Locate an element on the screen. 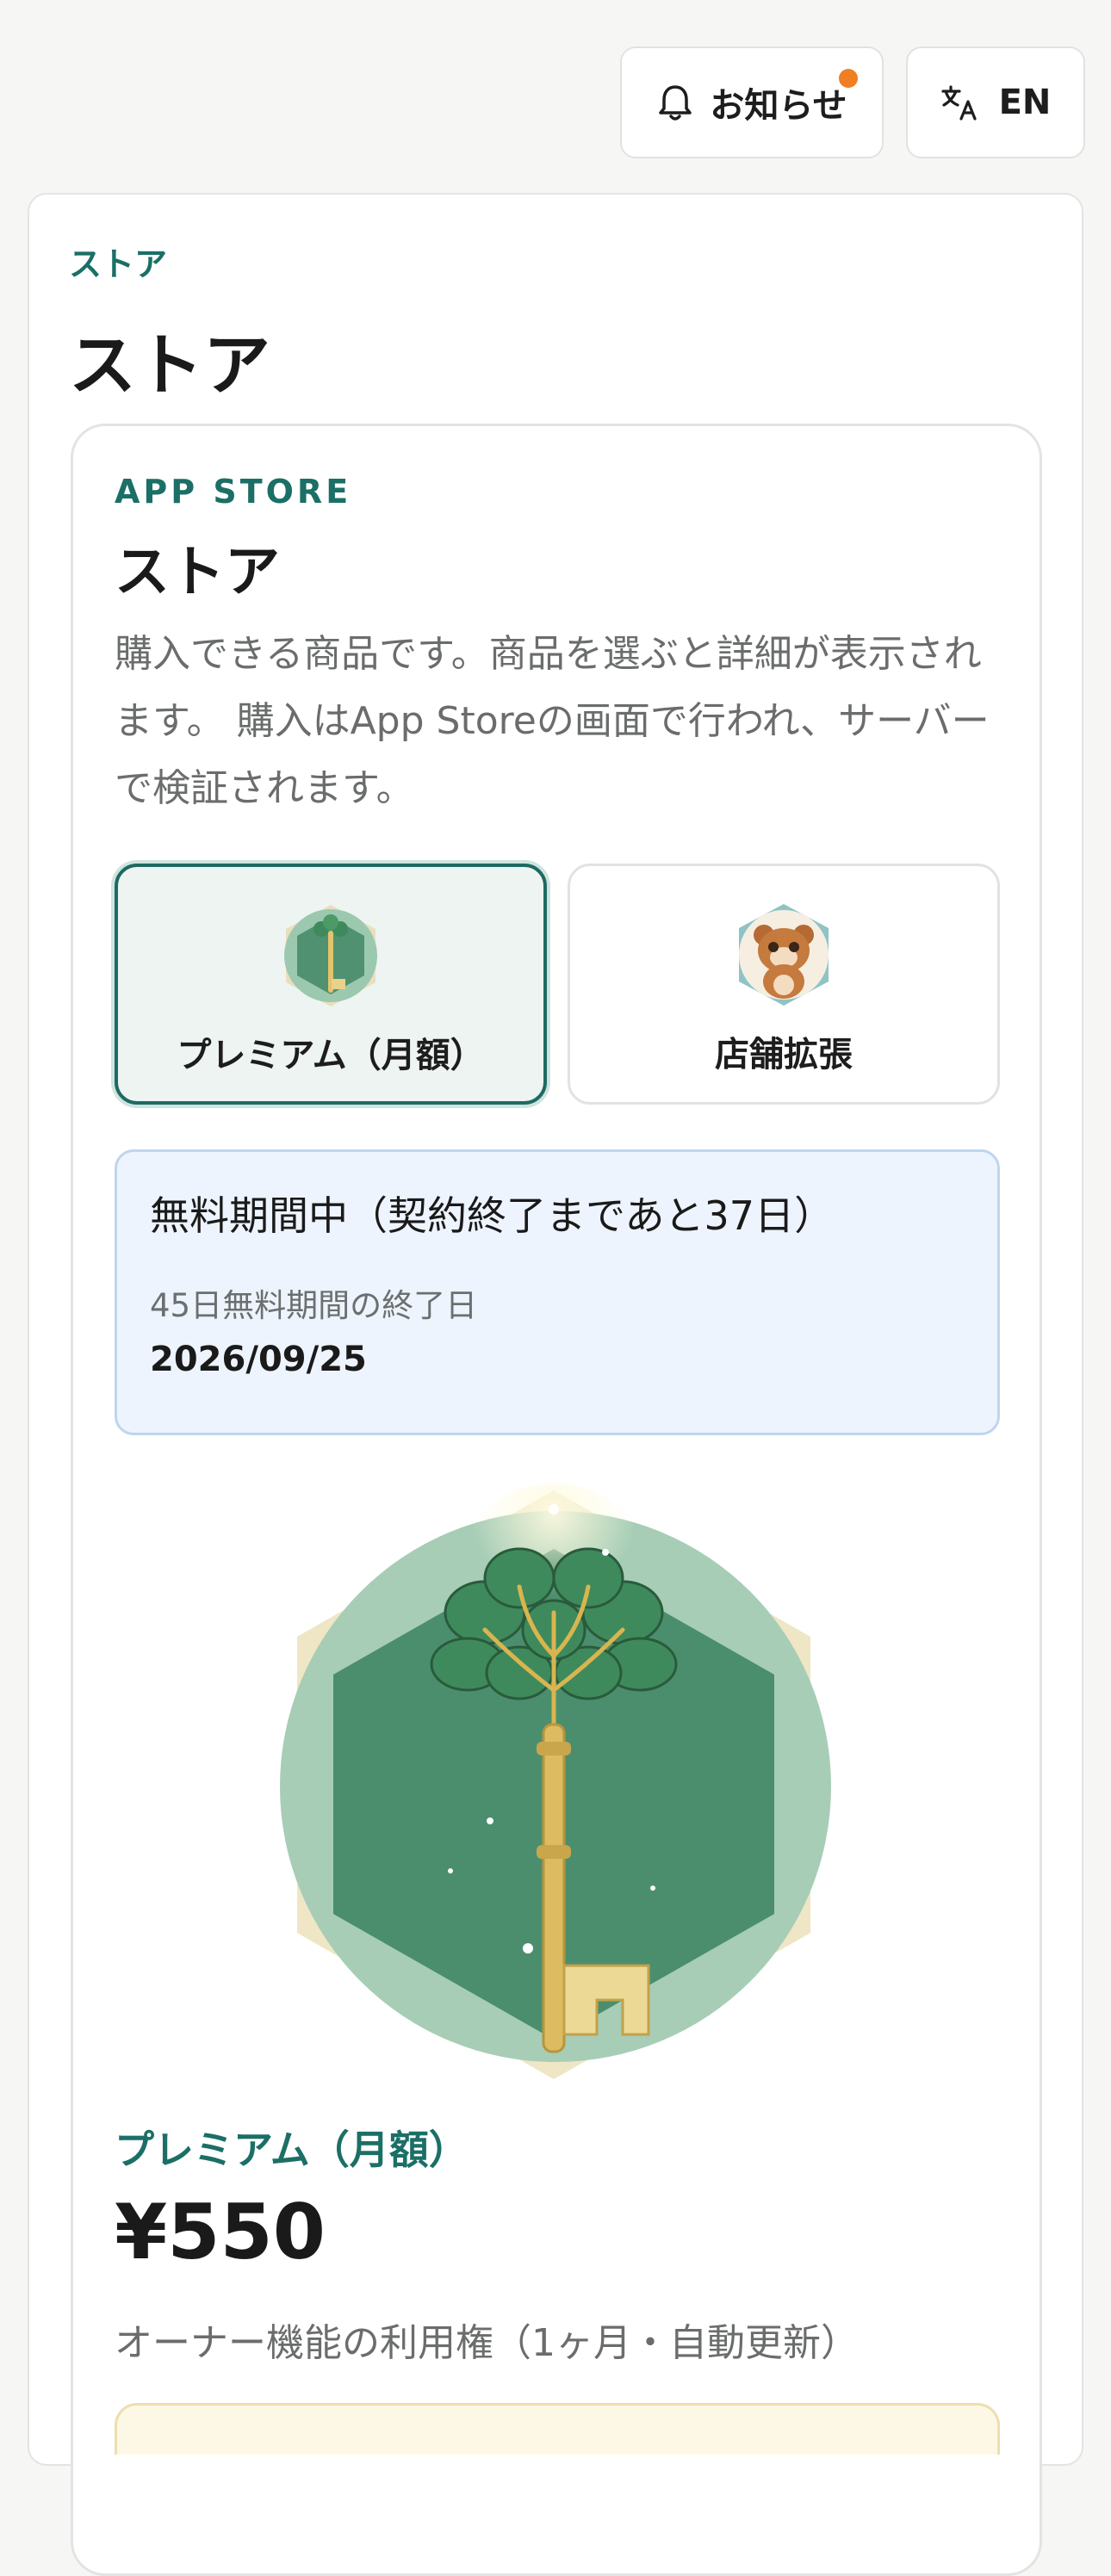 The height and width of the screenshot is (2576, 1111). product-description: オーナー機能の利用権（1ヶ月・自動更新） is located at coordinates (487, 2343).